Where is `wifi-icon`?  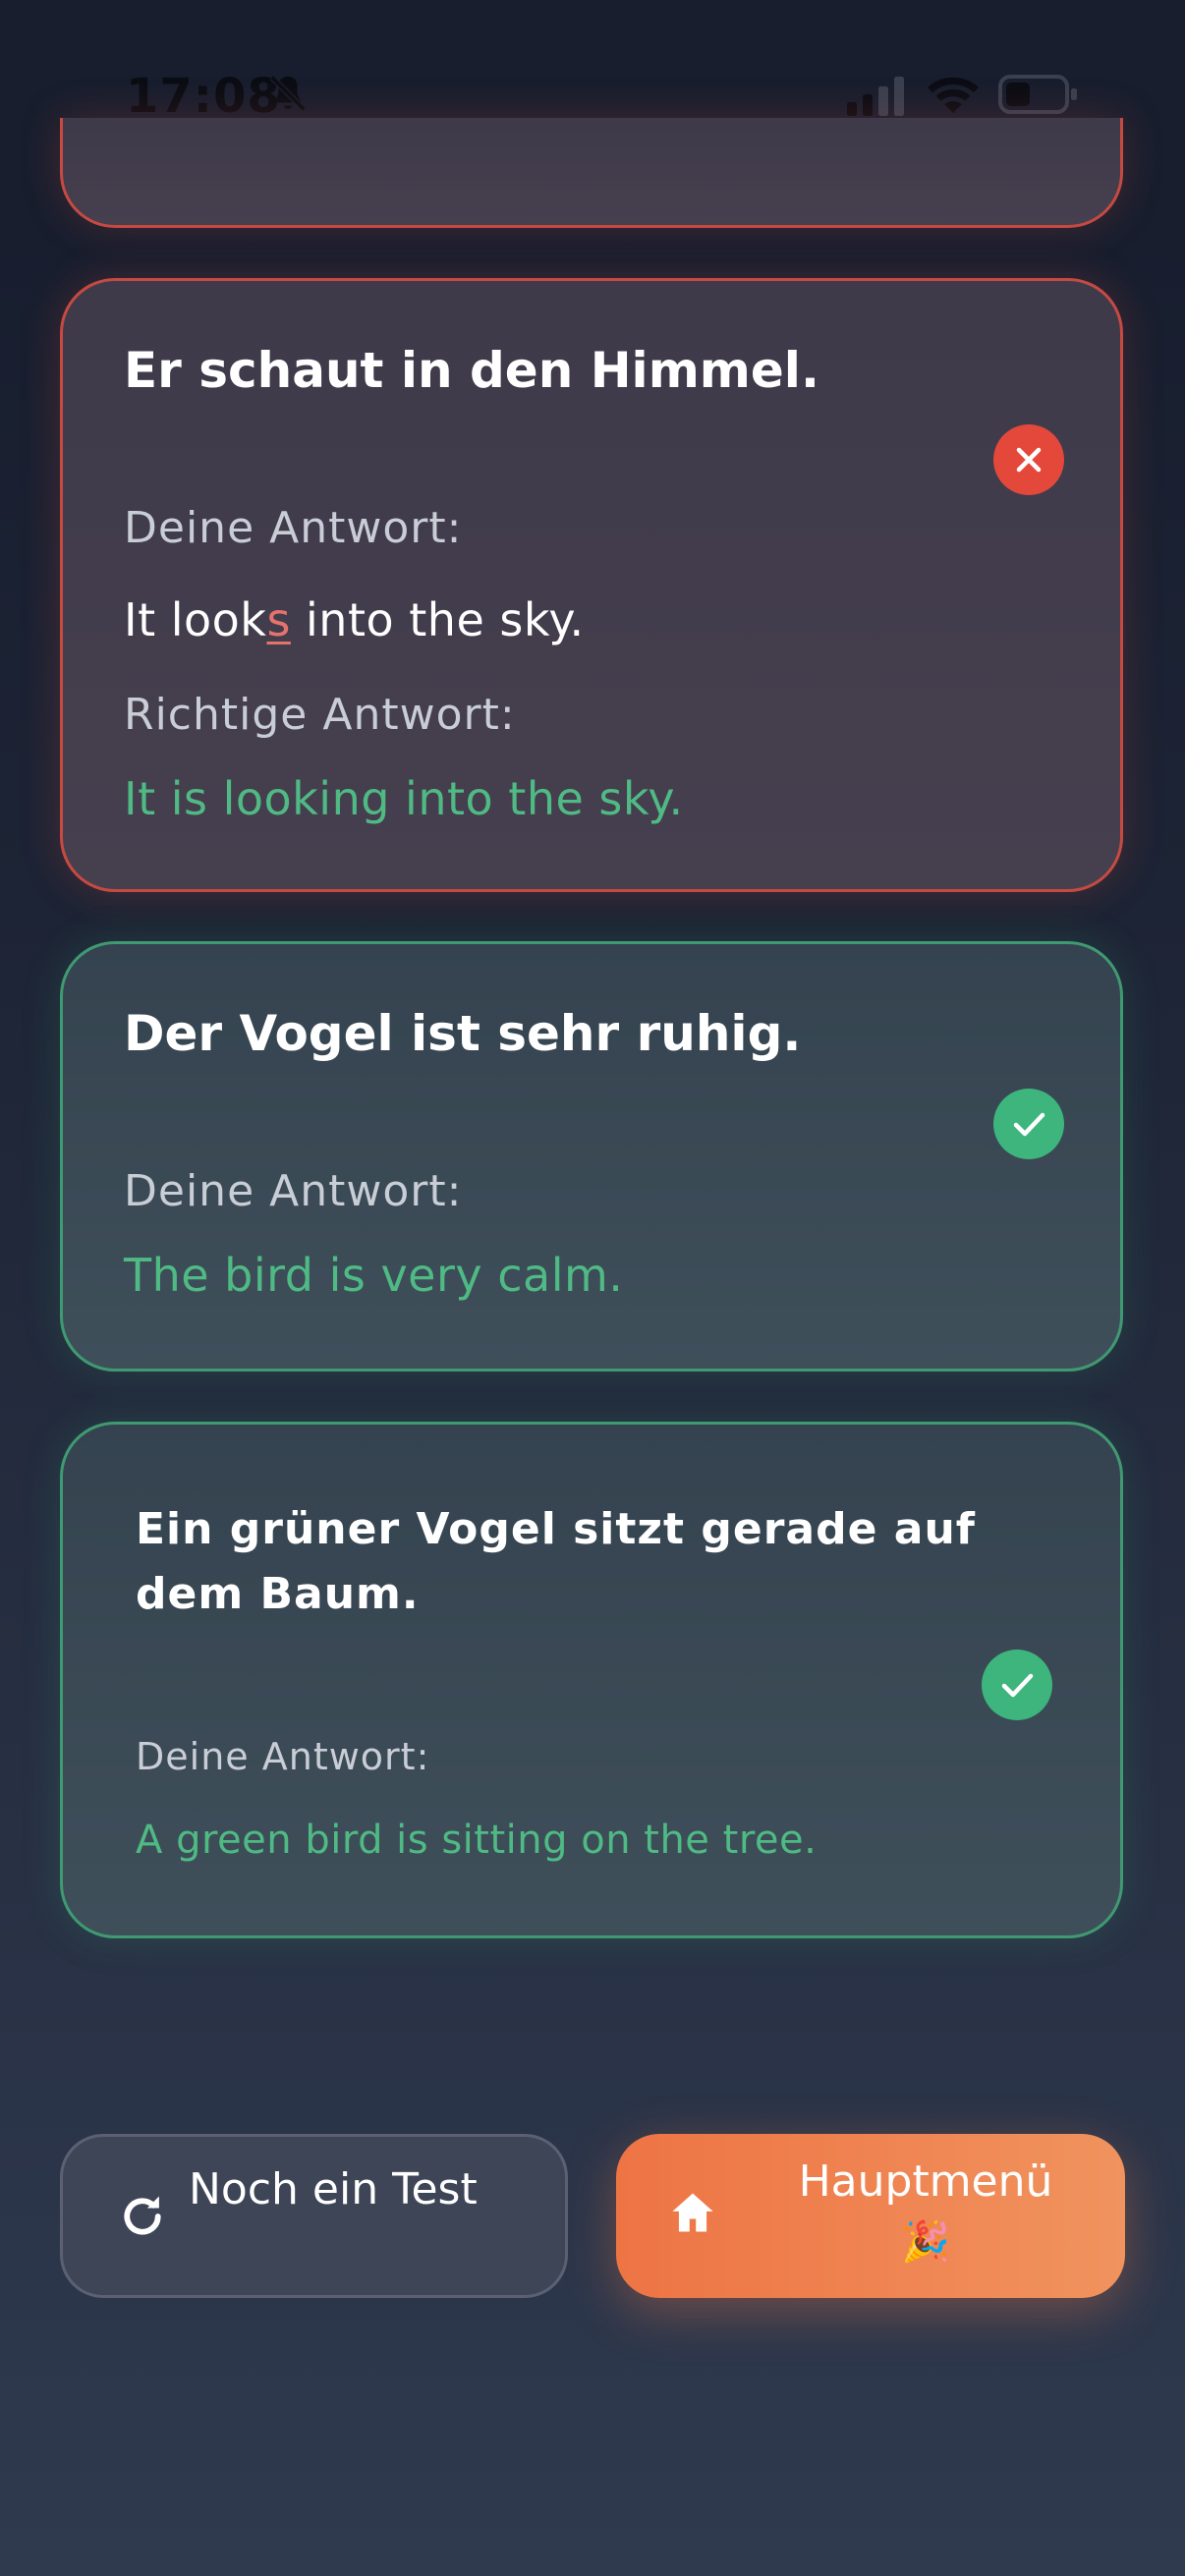 wifi-icon is located at coordinates (954, 95).